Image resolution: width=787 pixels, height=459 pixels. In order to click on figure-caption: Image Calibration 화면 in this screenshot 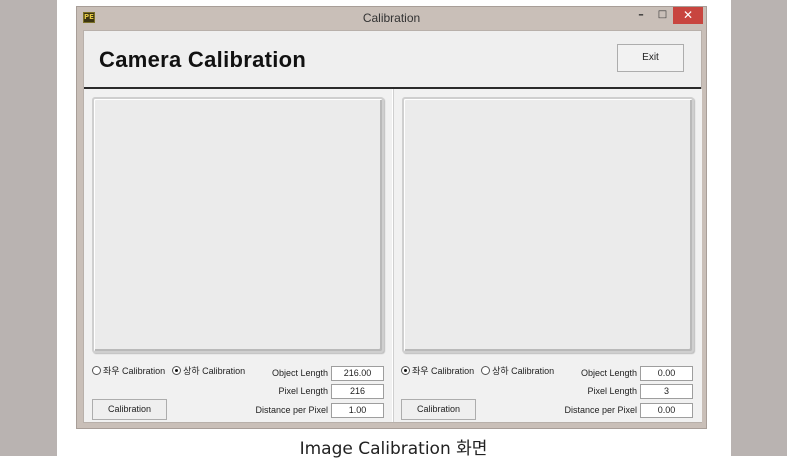, I will do `click(393, 449)`.